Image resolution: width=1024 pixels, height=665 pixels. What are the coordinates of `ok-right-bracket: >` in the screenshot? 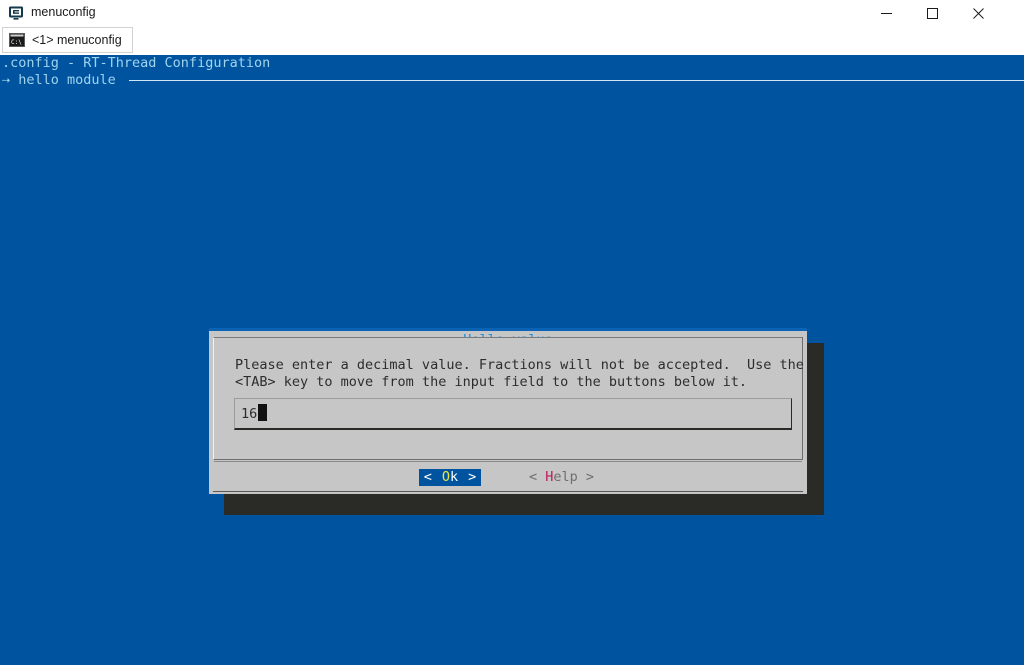 It's located at (472, 477).